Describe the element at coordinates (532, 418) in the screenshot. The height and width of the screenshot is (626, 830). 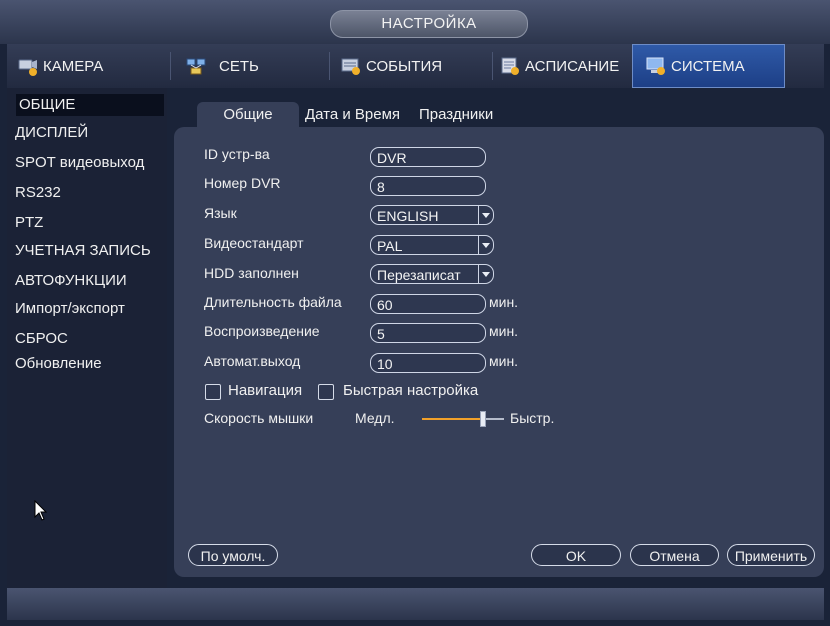
I see `mouse-speed-fast: Быстр.` at that location.